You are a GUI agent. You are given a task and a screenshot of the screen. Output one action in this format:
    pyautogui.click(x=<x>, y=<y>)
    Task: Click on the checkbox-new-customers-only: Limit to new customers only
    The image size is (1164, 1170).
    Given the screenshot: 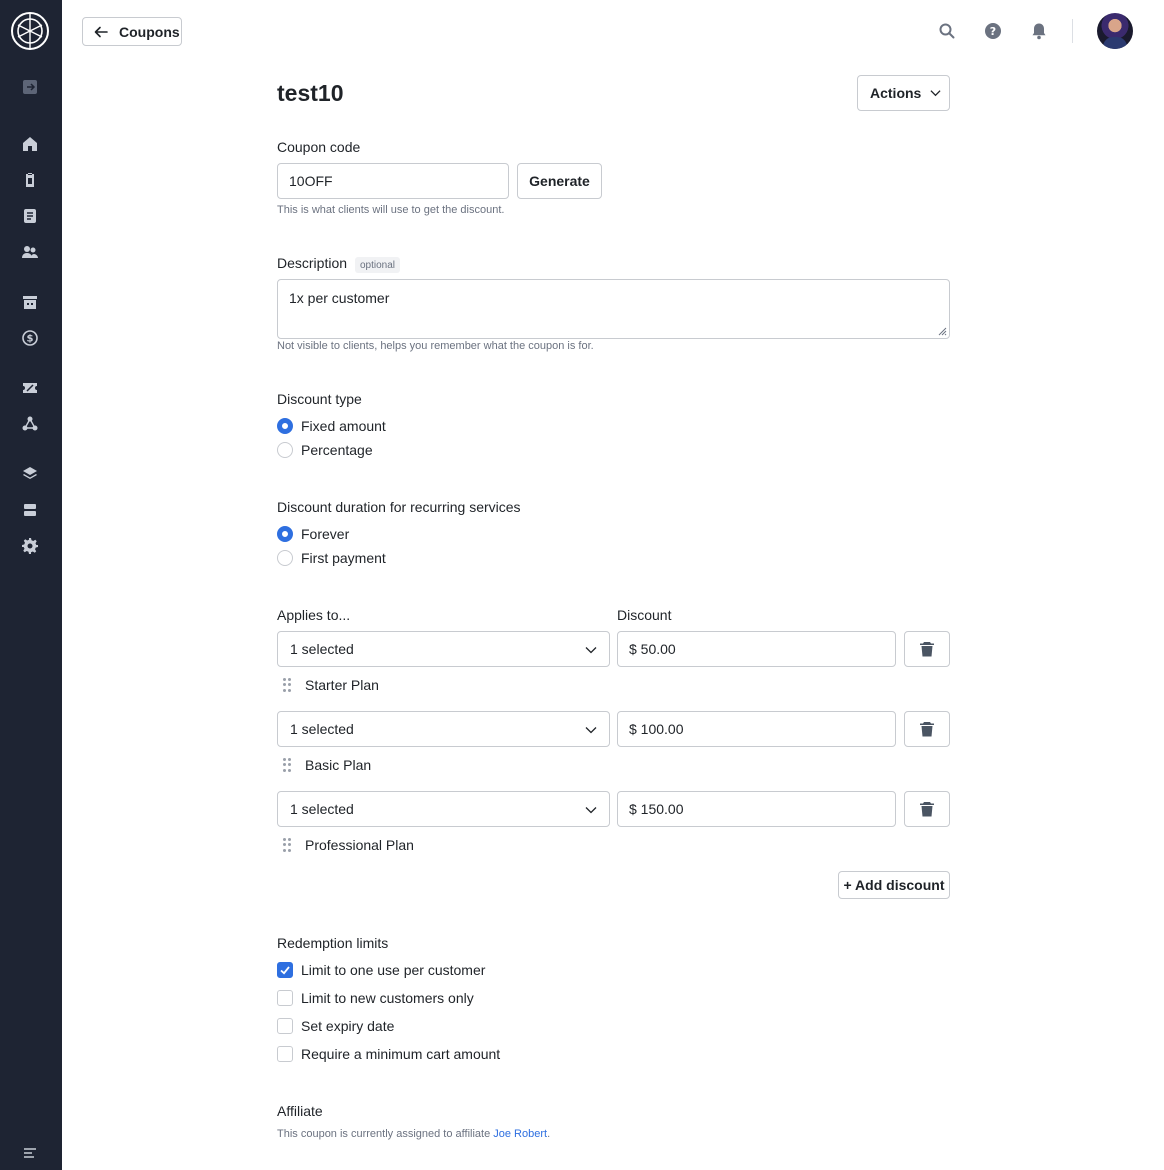 What is the action you would take?
    pyautogui.click(x=375, y=998)
    